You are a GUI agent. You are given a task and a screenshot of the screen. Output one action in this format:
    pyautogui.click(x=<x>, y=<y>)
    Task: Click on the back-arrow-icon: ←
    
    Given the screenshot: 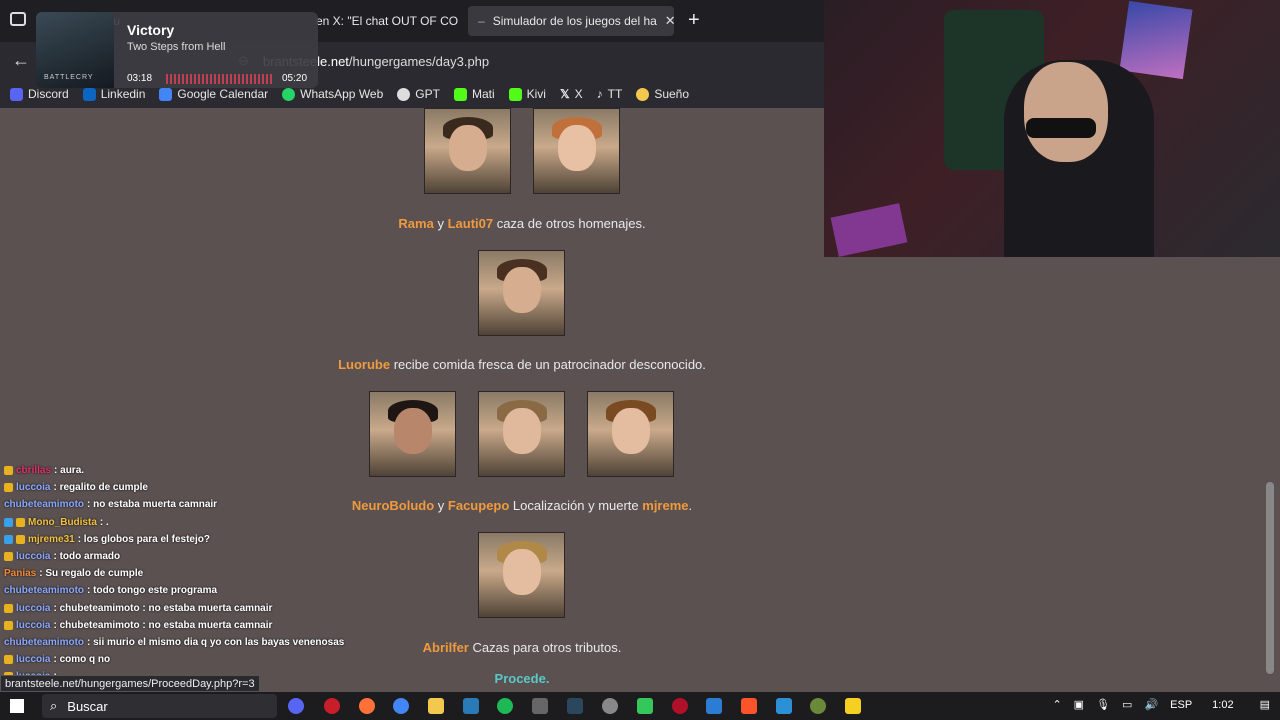 What is the action you would take?
    pyautogui.click(x=21, y=60)
    